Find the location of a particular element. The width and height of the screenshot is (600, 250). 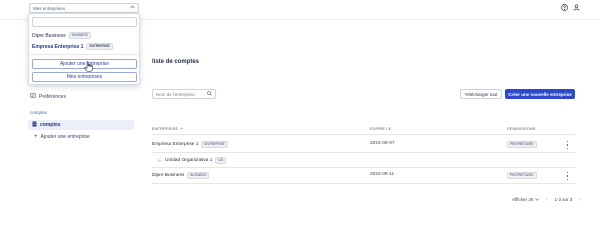

chevron-down-icon is located at coordinates (537, 199).